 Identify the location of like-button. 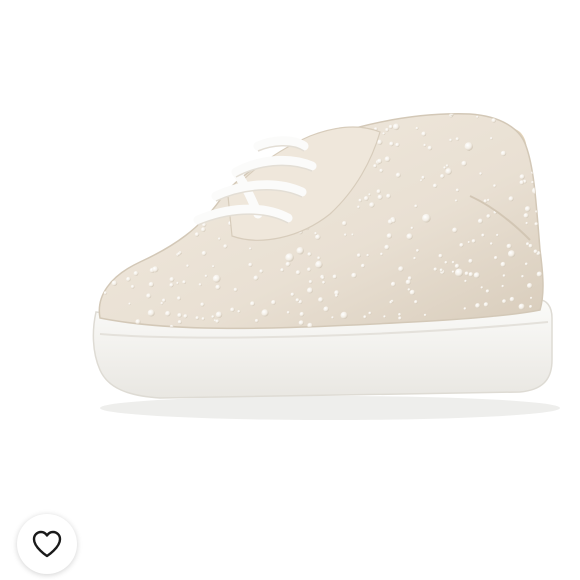
(47, 544).